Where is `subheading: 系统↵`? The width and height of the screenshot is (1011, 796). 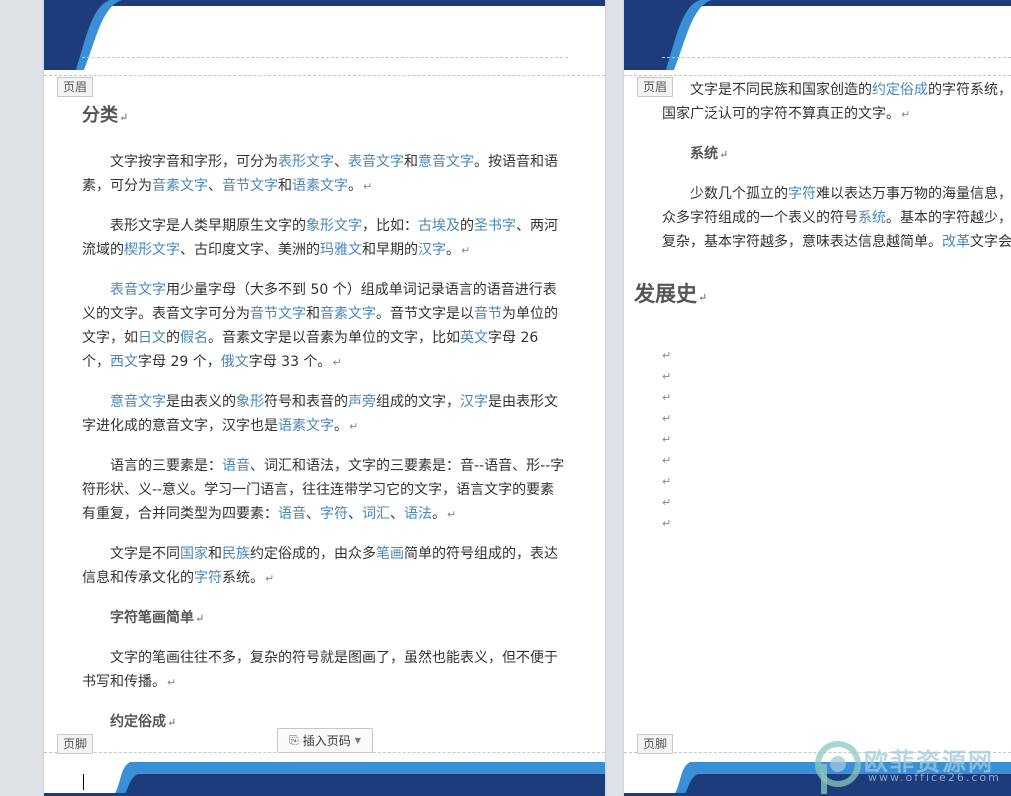
subheading: 系统↵ is located at coordinates (709, 154).